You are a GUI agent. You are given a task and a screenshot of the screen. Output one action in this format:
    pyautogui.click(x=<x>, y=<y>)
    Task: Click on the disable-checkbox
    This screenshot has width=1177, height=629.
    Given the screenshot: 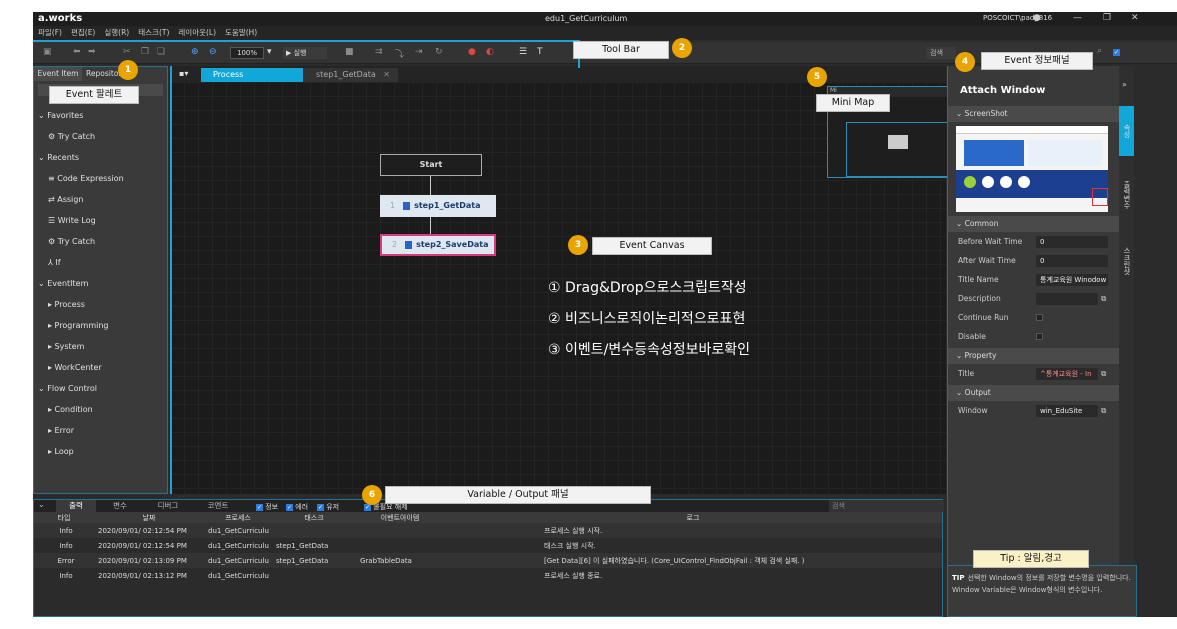 What is the action you would take?
    pyautogui.click(x=1039, y=336)
    